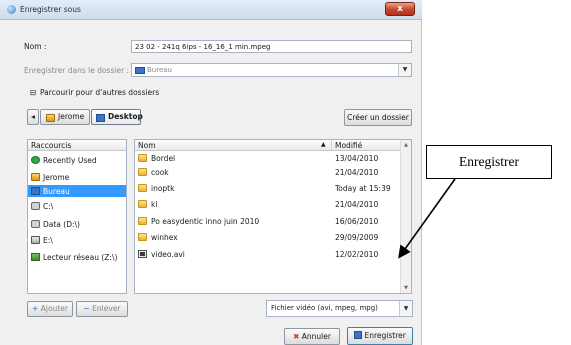 This screenshot has width=571, height=345. Describe the element at coordinates (86, 308) in the screenshot. I see `minus-icon: −` at that location.